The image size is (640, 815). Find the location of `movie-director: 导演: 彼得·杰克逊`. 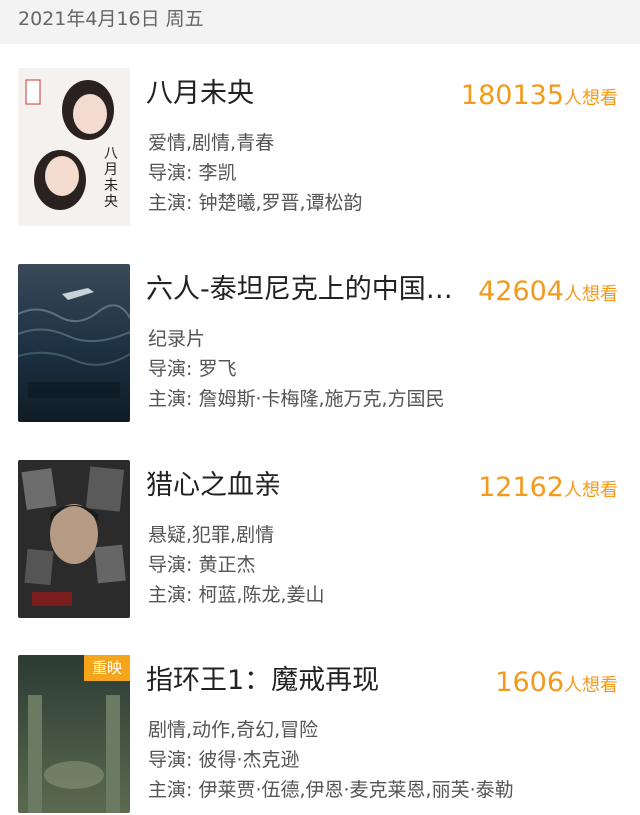

movie-director: 导演: 彼得·杰克逊 is located at coordinates (224, 760).